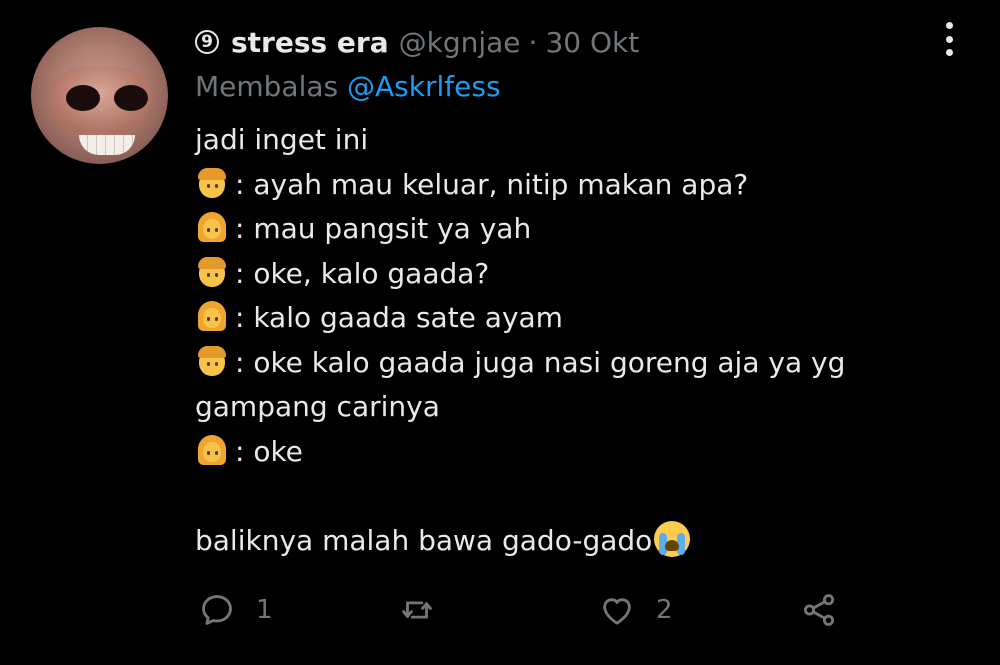 Image resolution: width=1000 pixels, height=665 pixels. I want to click on name-badge-icon: 9, so click(207, 42).